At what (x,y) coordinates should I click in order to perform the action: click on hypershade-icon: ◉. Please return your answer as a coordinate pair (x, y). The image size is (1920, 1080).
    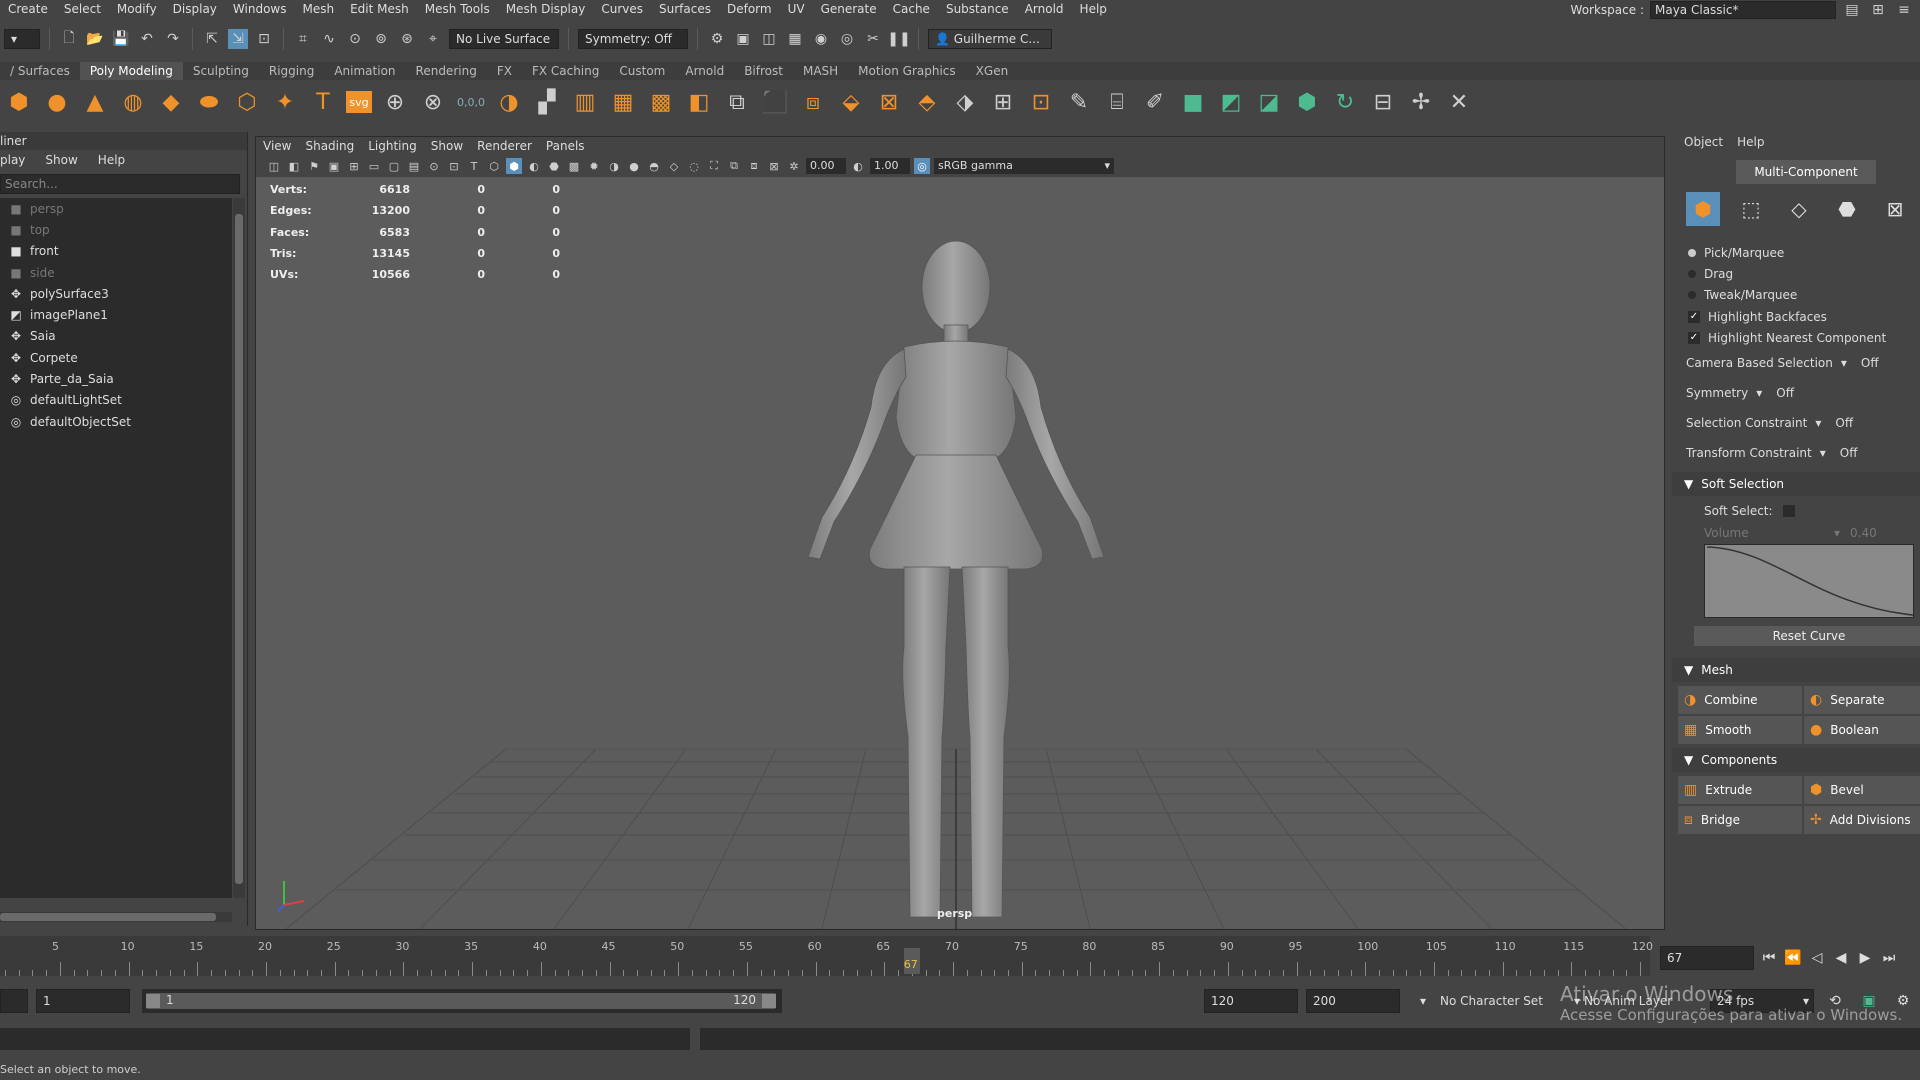
    Looking at the image, I should click on (821, 39).